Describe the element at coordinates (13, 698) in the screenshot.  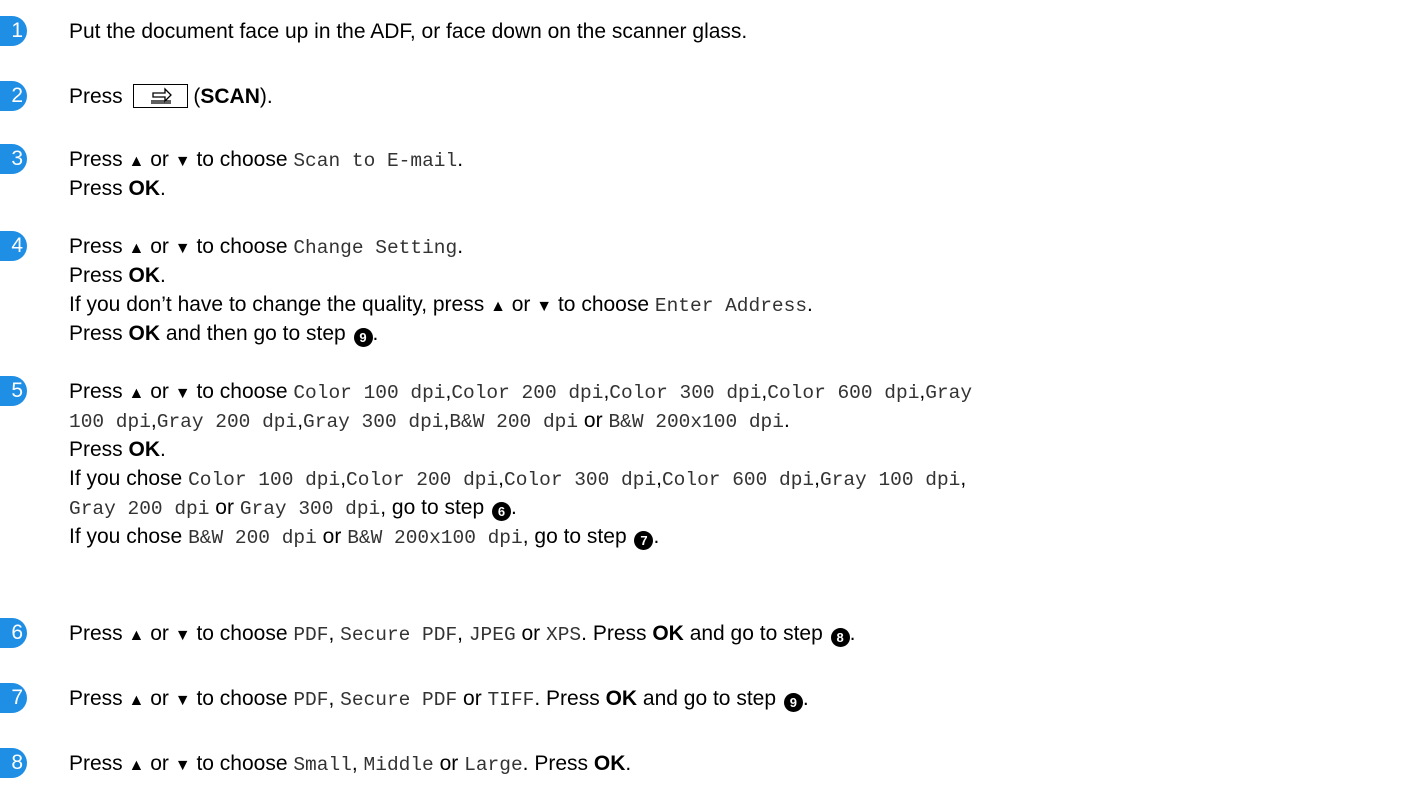
I see `step-number-badge: 7` at that location.